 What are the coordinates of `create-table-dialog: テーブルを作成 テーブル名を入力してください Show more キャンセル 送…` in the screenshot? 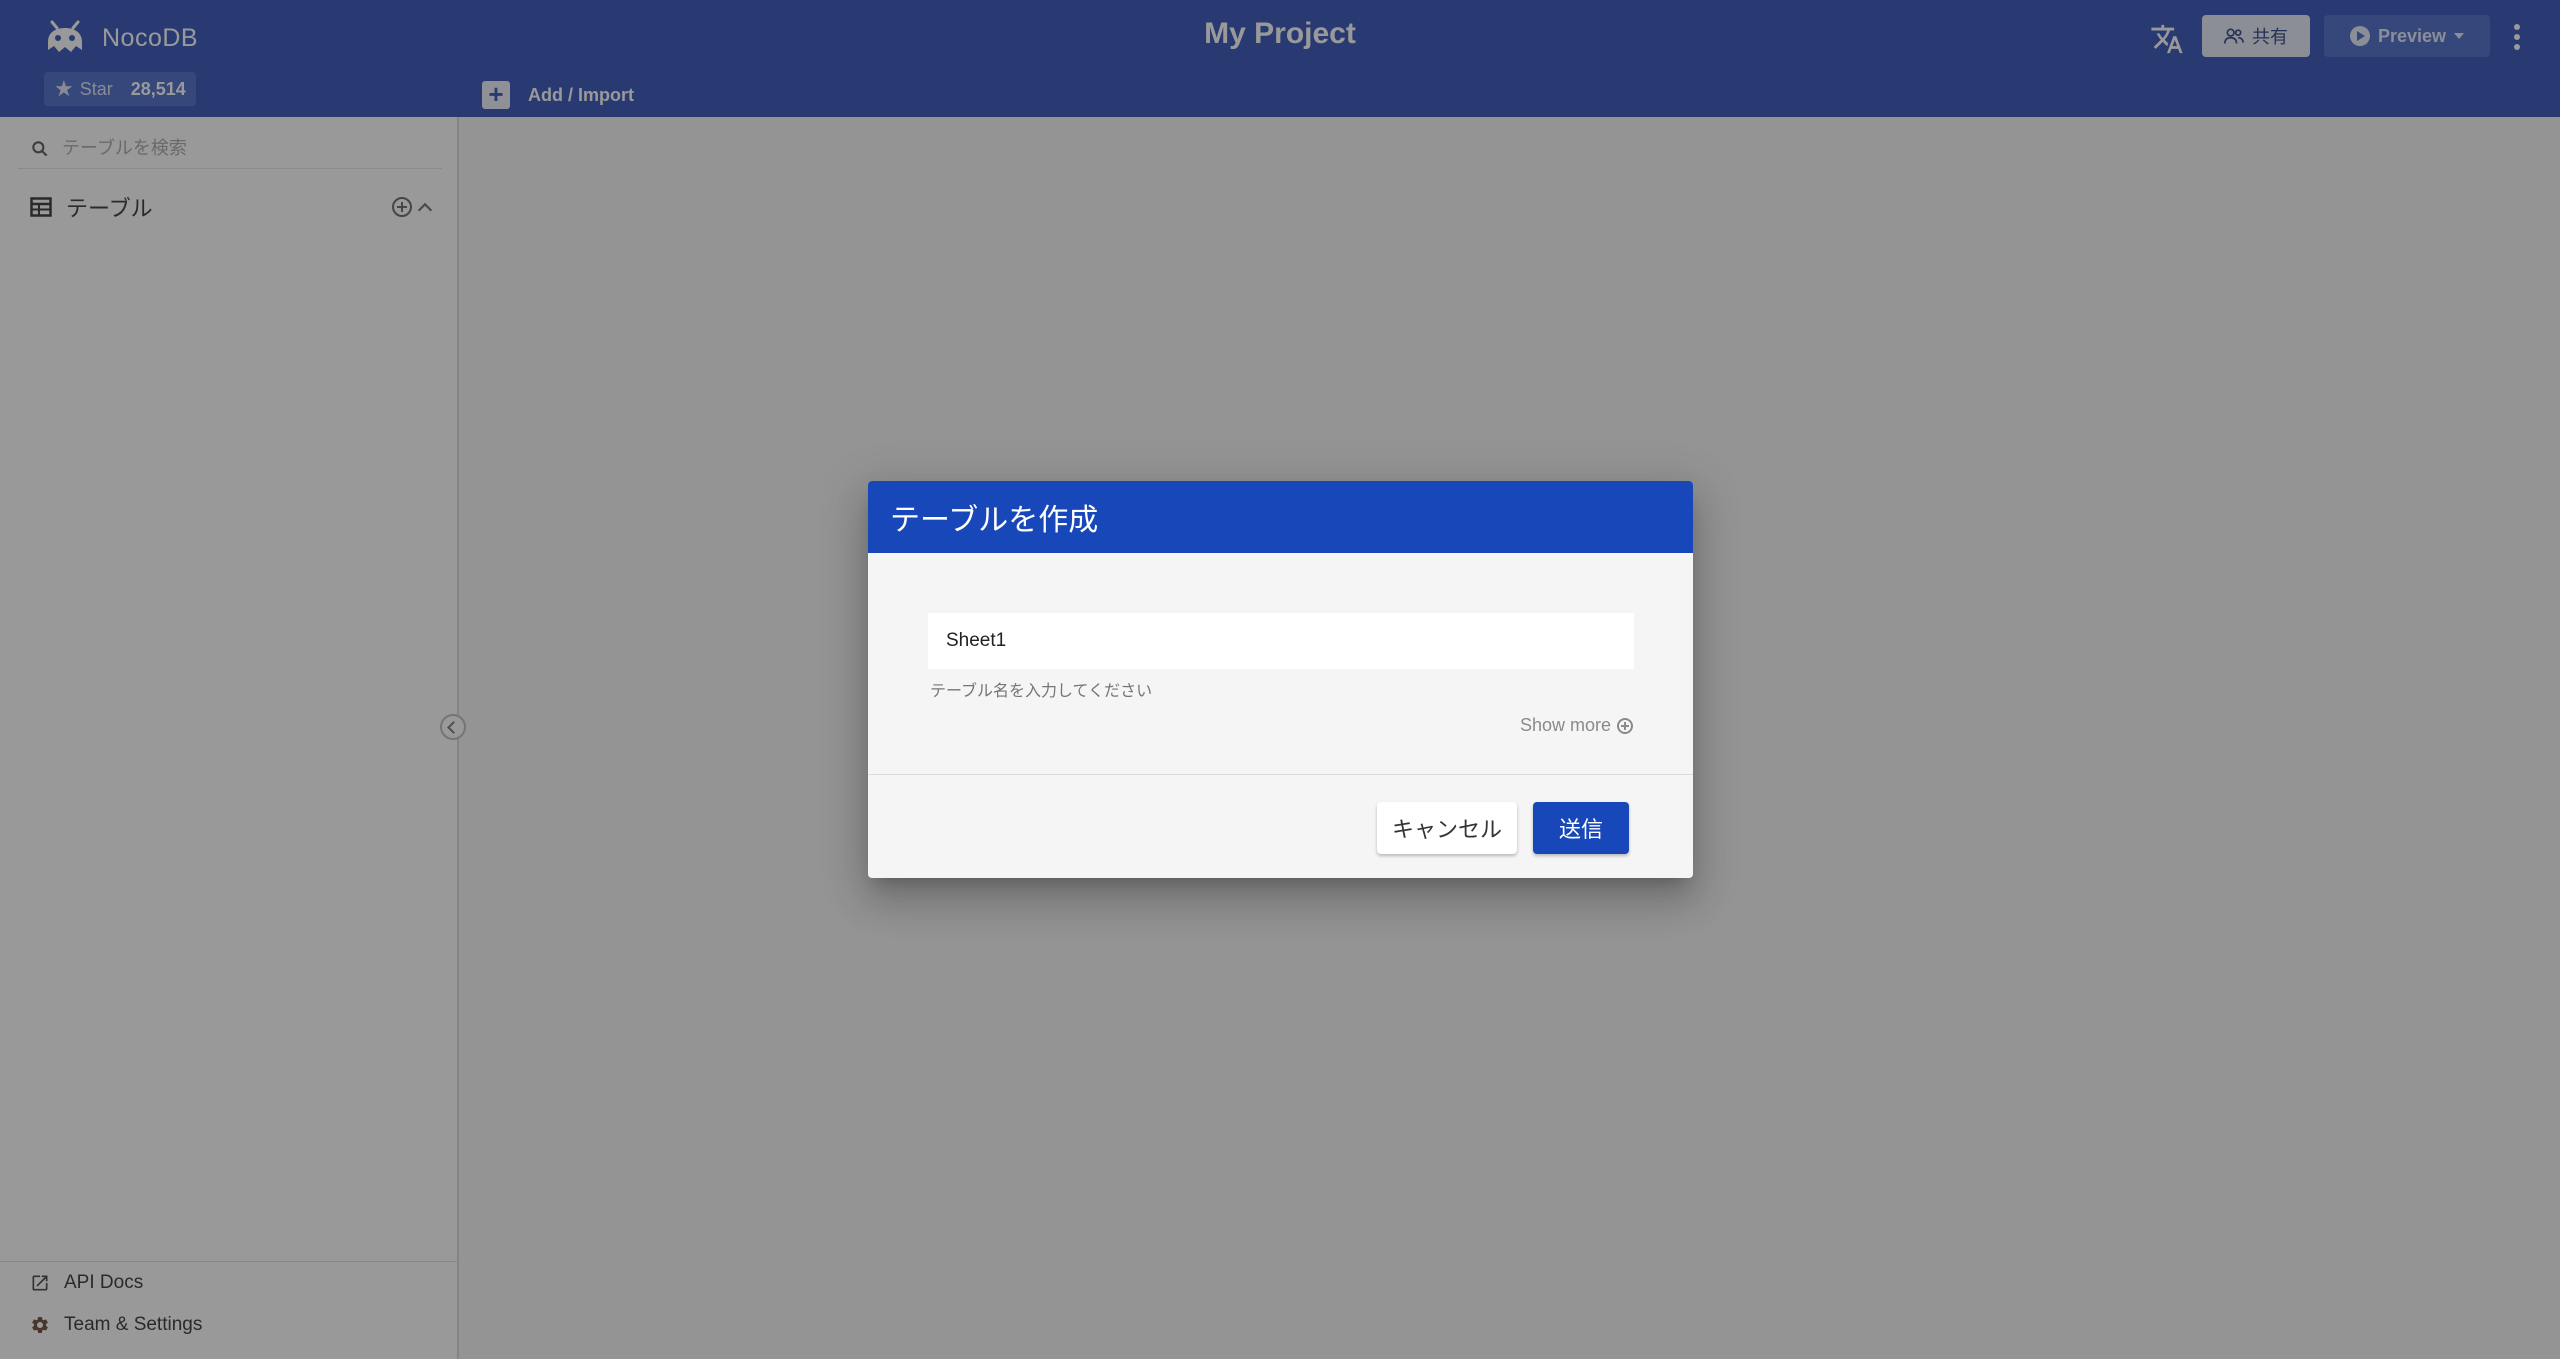 It's located at (1280, 679).